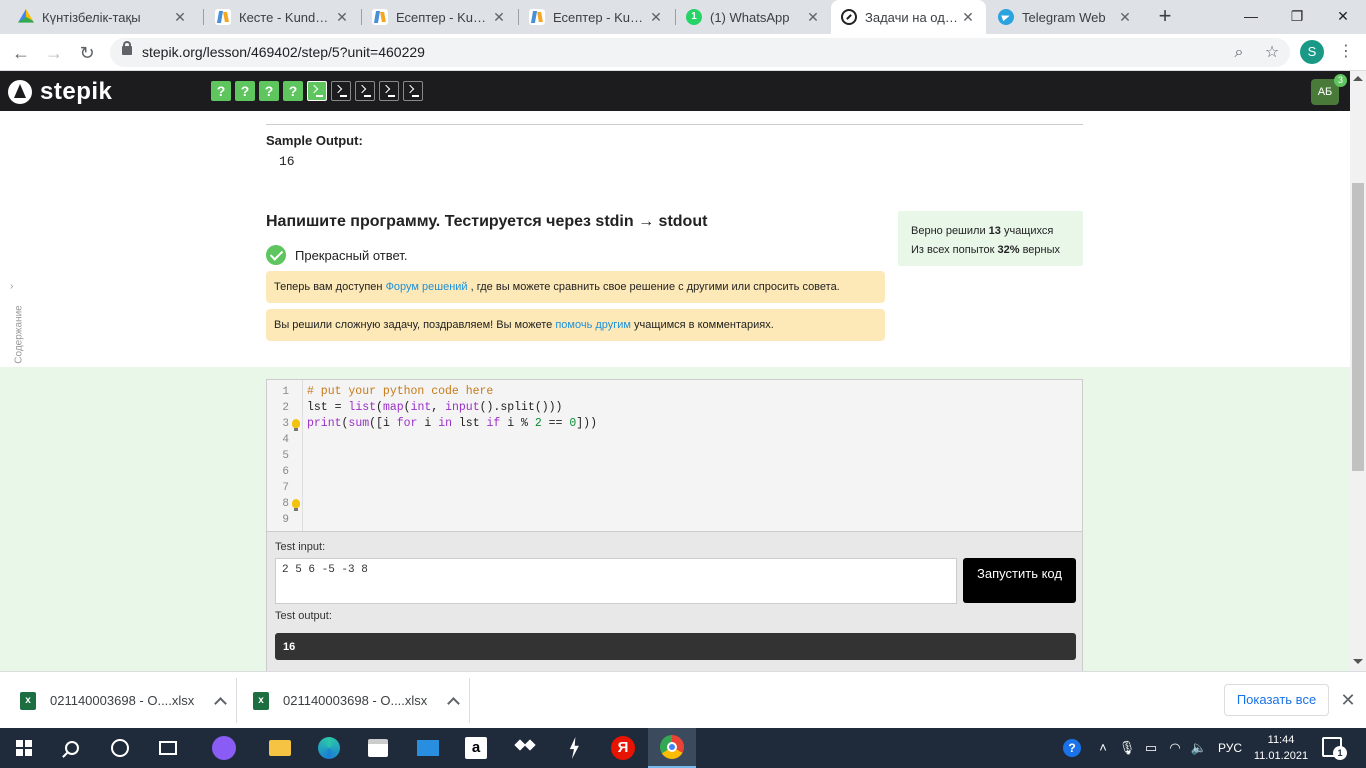  I want to click on correct-status: Прекрасный ответ., so click(336, 255).